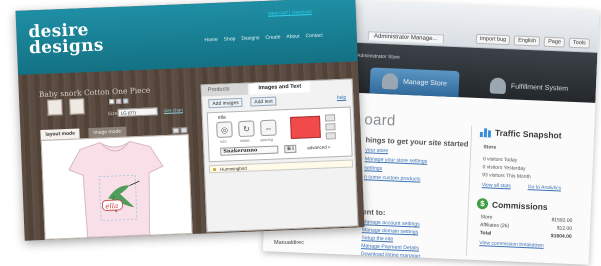  Describe the element at coordinates (214, 169) in the screenshot. I see `bullet-icon` at that location.